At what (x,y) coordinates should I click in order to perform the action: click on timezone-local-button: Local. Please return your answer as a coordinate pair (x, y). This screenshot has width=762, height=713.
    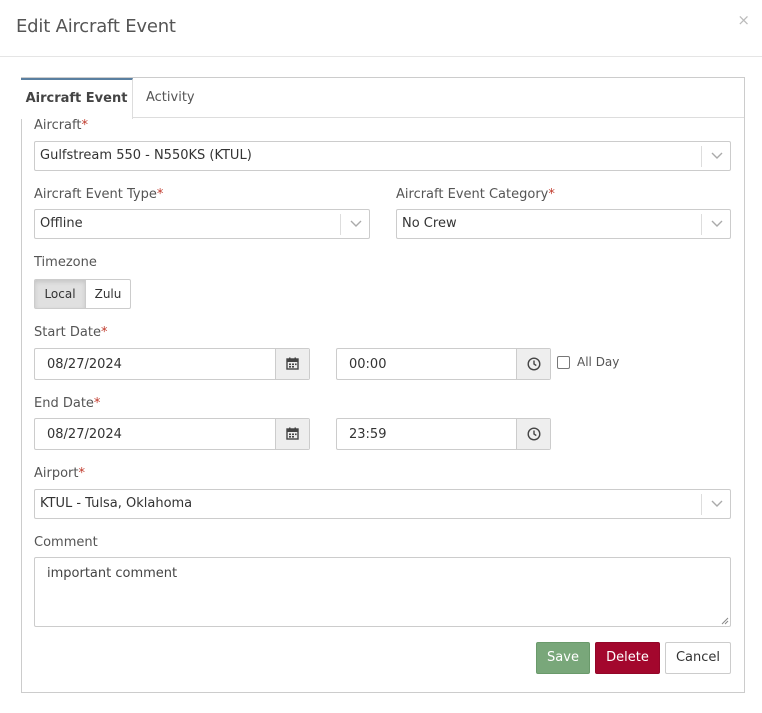
    Looking at the image, I should click on (60, 294).